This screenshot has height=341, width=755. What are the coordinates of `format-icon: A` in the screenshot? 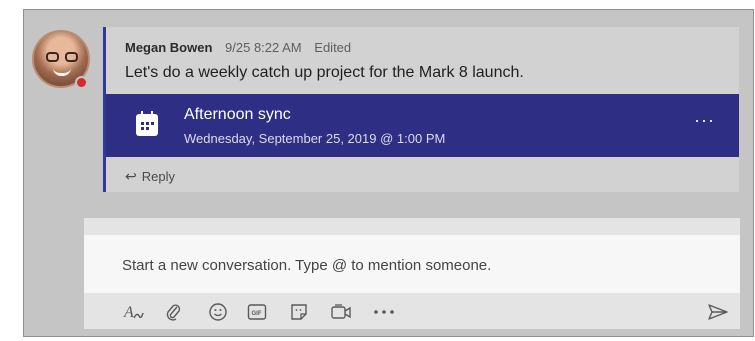 It's located at (134, 312).